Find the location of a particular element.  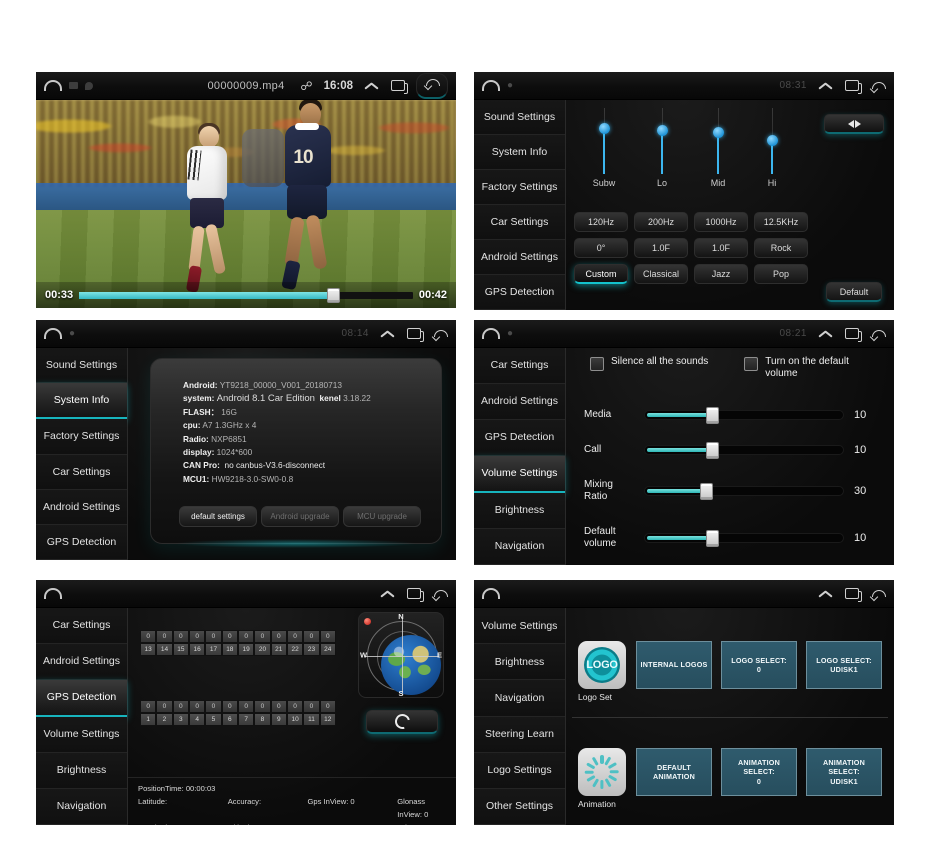

freq-button-4: 12.5KHz is located at coordinates (781, 222).